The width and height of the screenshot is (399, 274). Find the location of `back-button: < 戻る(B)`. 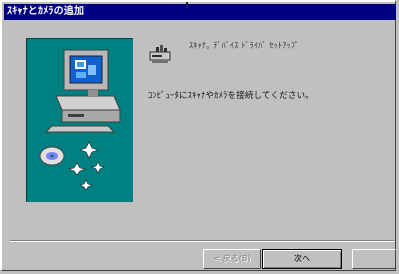

back-button: < 戻る(B) is located at coordinates (232, 259).